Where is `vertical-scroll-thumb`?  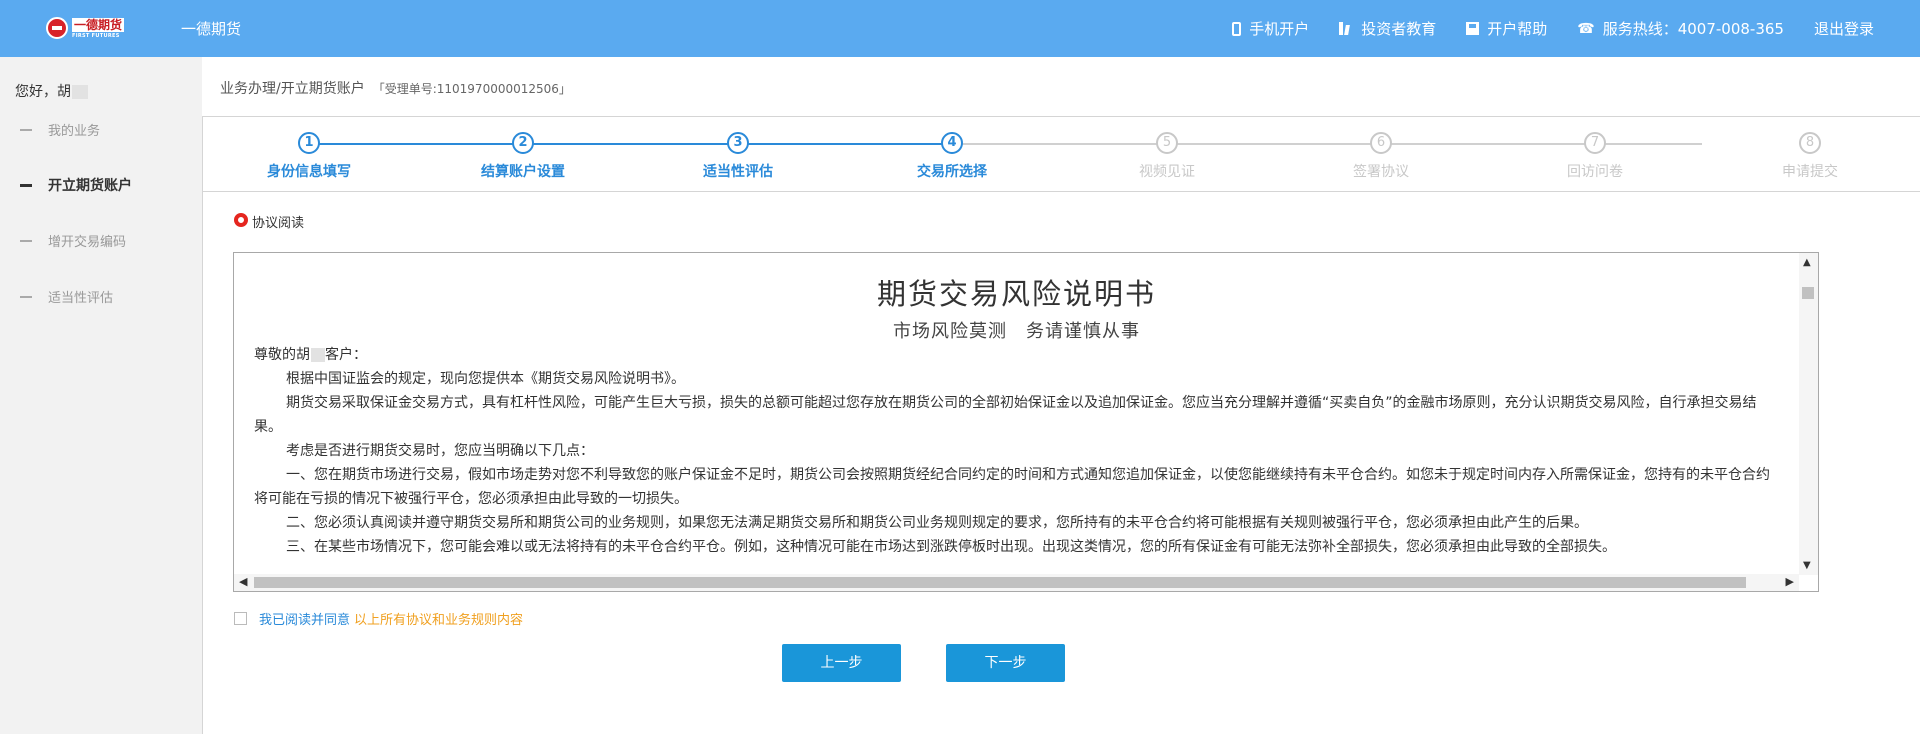 vertical-scroll-thumb is located at coordinates (1808, 293).